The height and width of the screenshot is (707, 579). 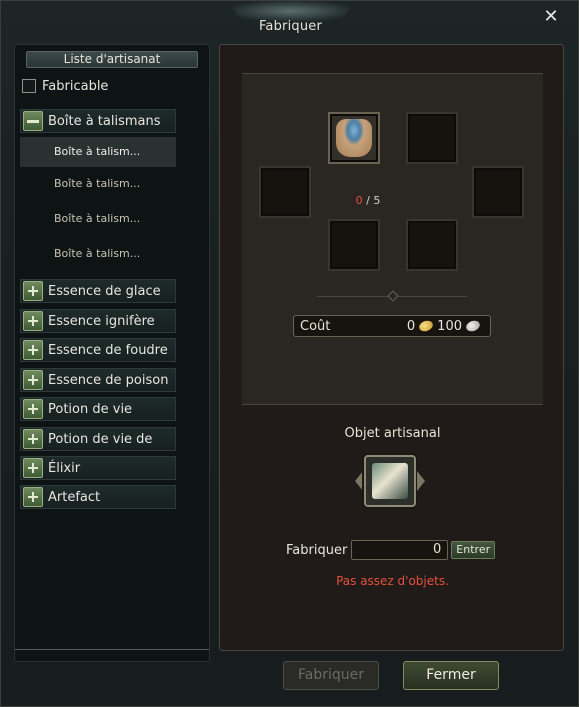 I want to click on cost-field: Coût 0 100, so click(x=392, y=326).